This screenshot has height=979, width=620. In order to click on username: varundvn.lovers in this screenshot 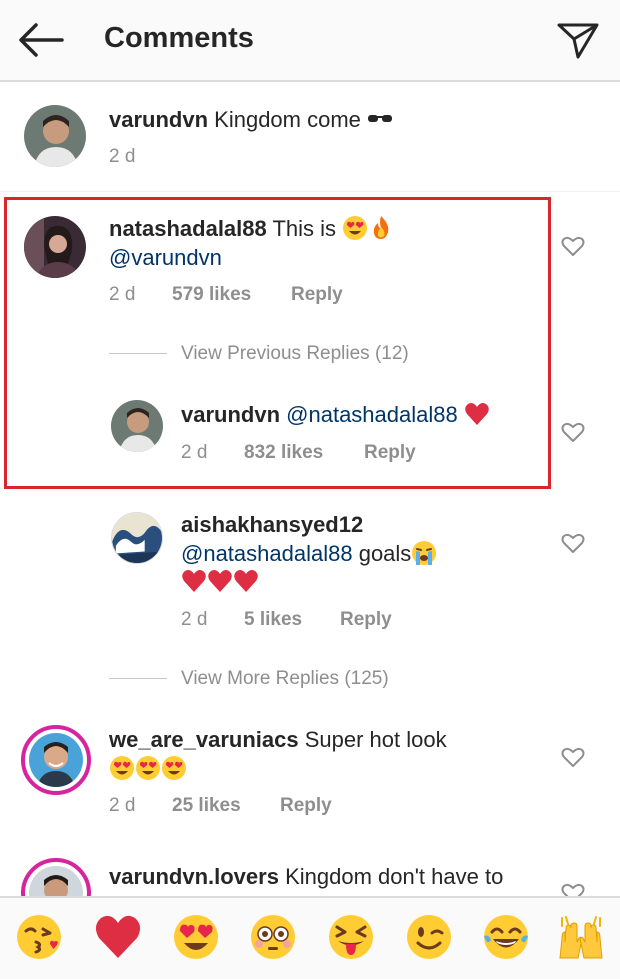, I will do `click(194, 876)`.